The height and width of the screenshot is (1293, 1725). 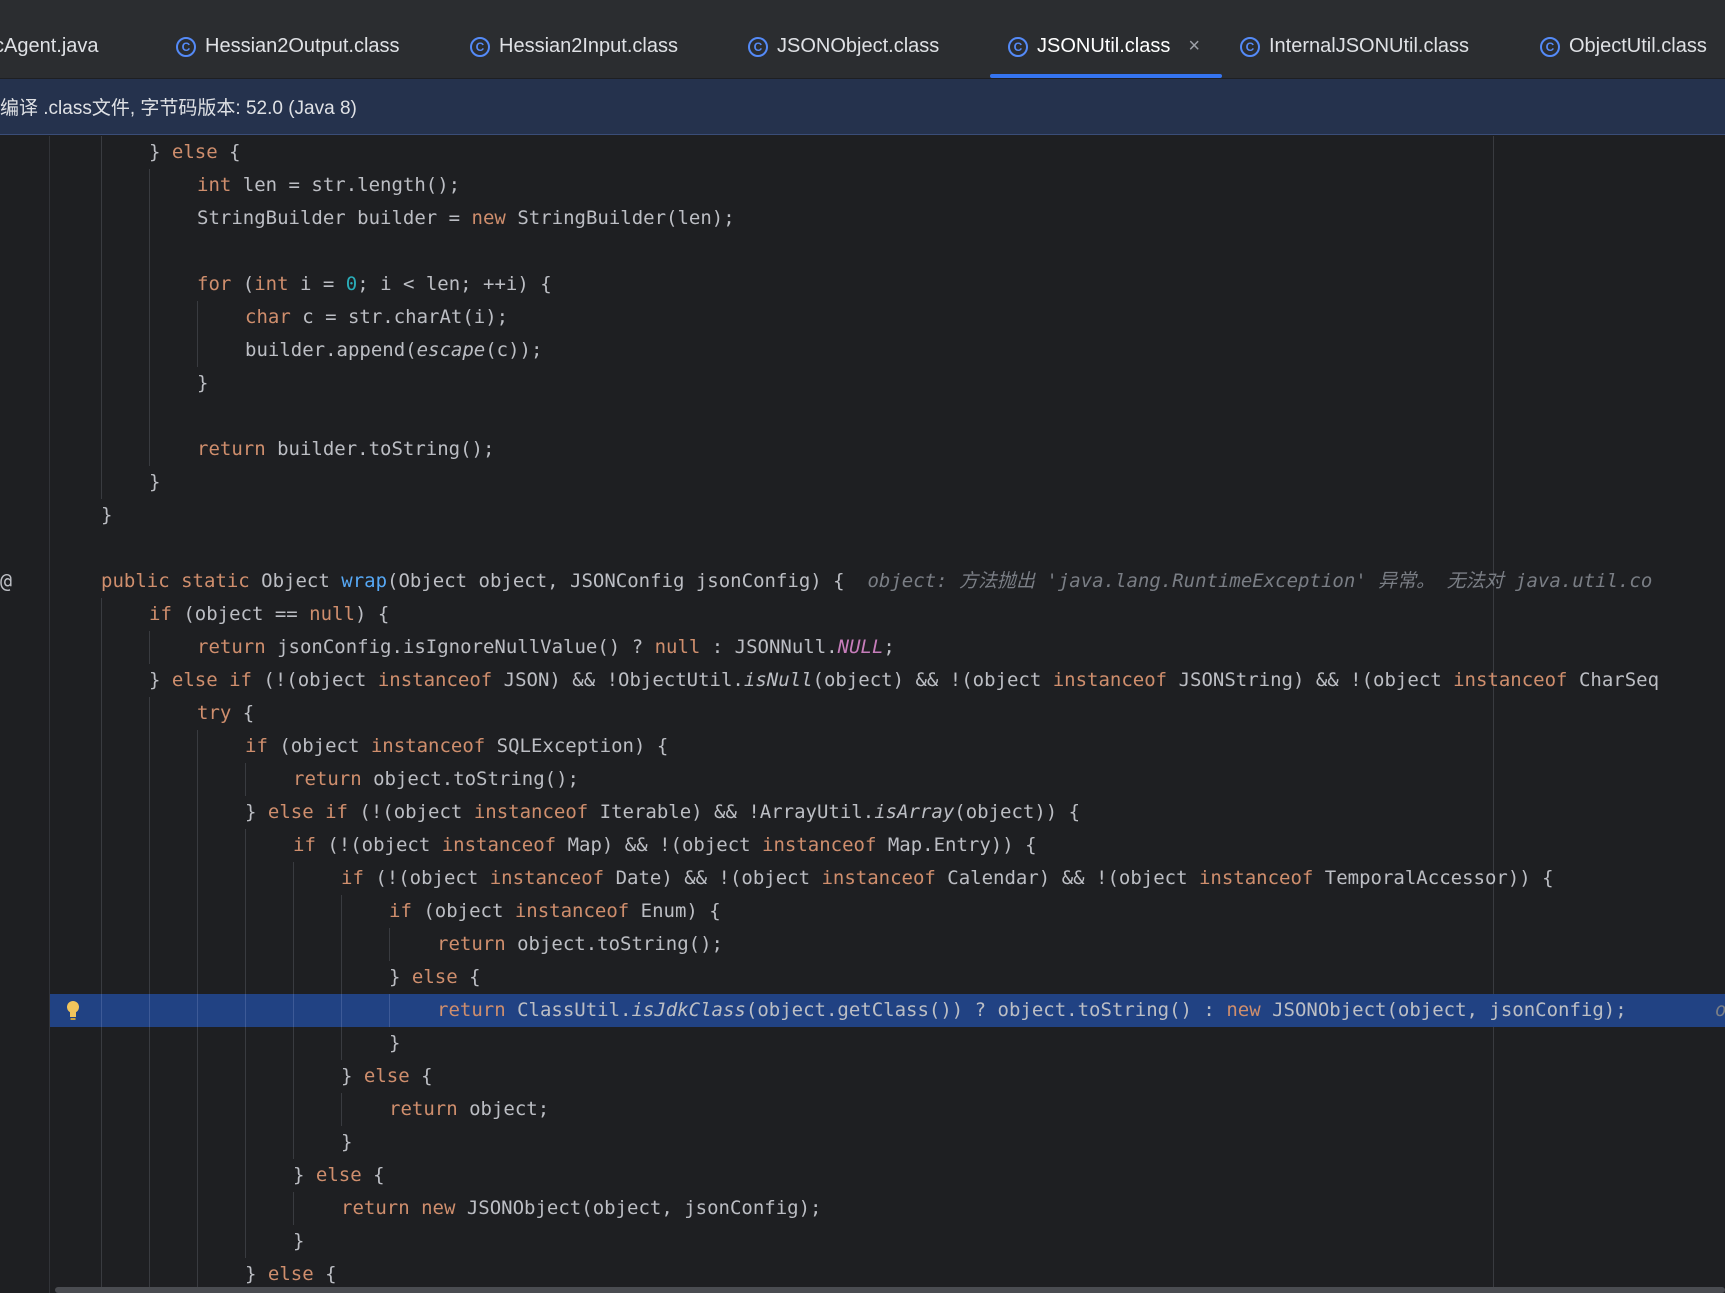 I want to click on code-line: int len = str.length();, so click(x=862, y=185).